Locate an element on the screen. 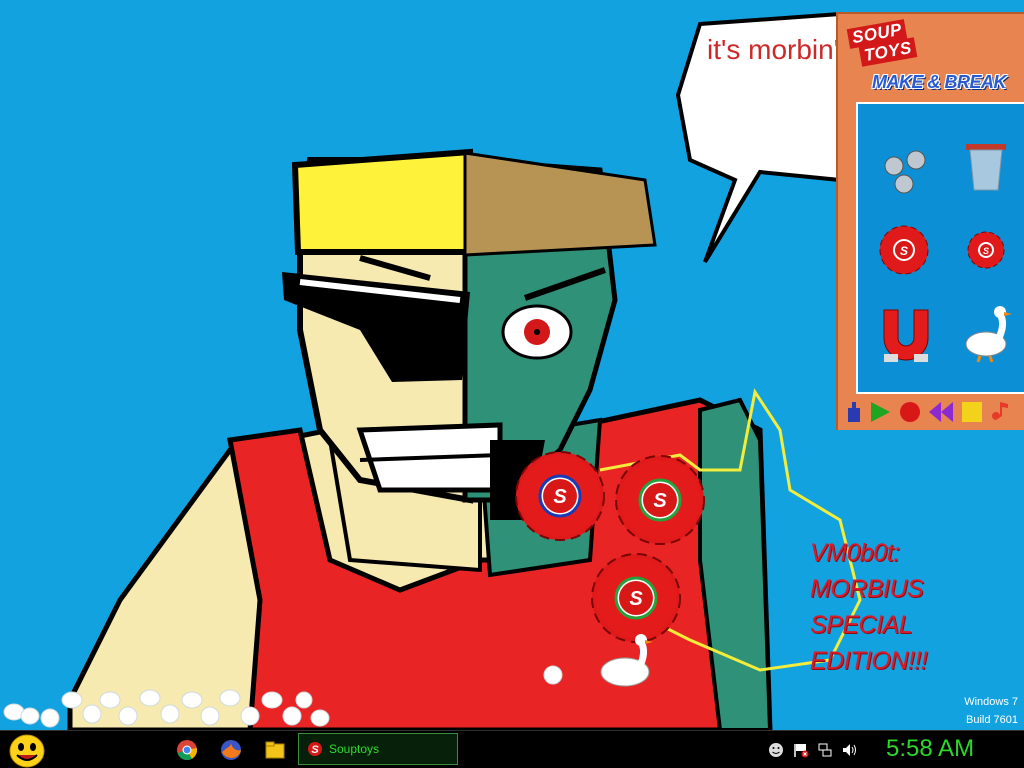 Image resolution: width=1024 pixels, height=768 pixels. small-cog-icon: S is located at coordinates (986, 250).